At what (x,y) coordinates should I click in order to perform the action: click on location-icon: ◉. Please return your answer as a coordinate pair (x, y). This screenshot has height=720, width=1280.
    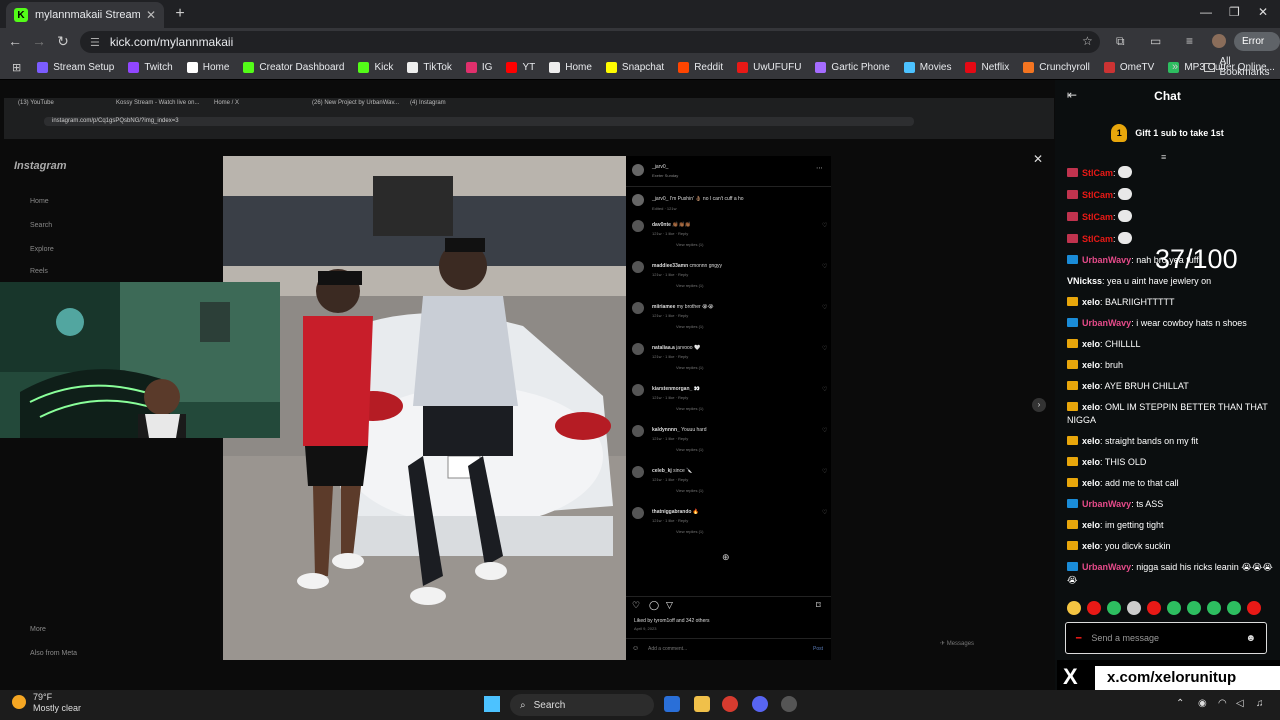
    Looking at the image, I should click on (1202, 703).